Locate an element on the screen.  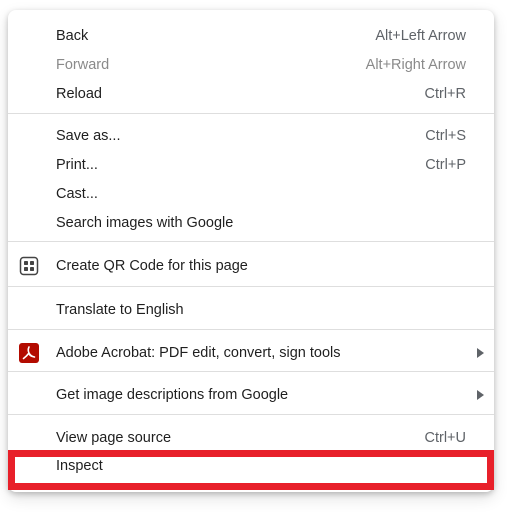
menu-item-label: Forward is located at coordinates (83, 65).